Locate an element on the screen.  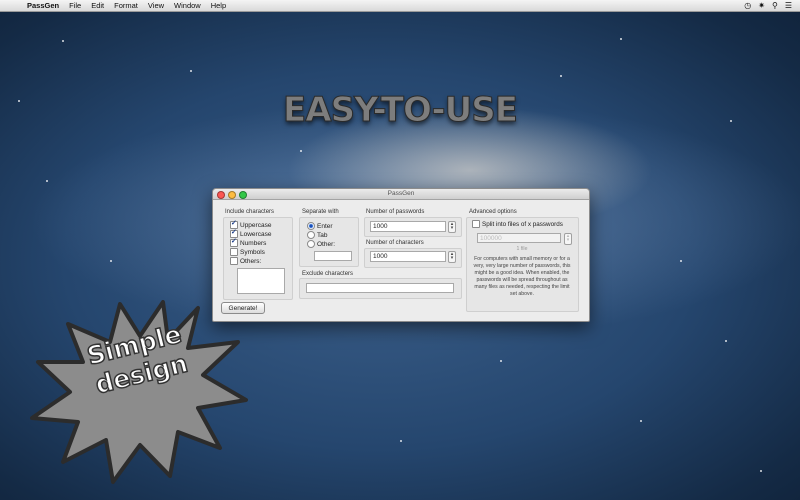
enter-label: Enter is located at coordinates (325, 226).